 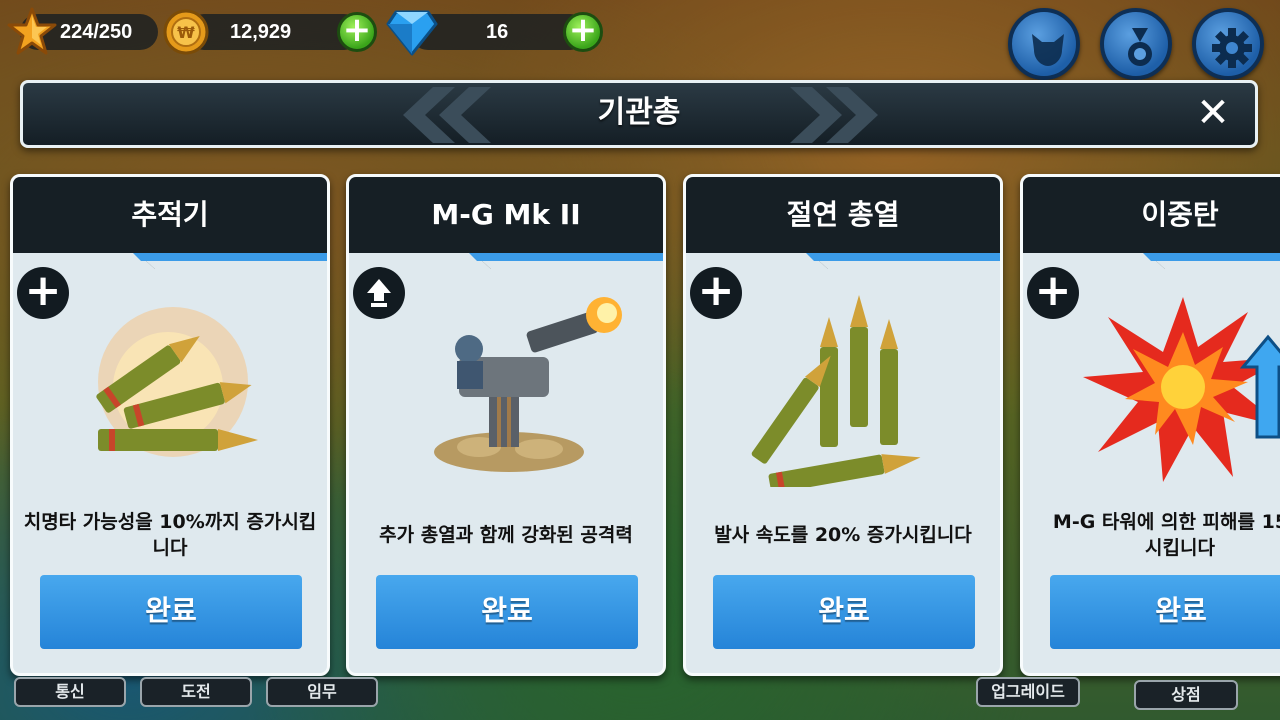 I want to click on pet-button, so click(x=1044, y=44).